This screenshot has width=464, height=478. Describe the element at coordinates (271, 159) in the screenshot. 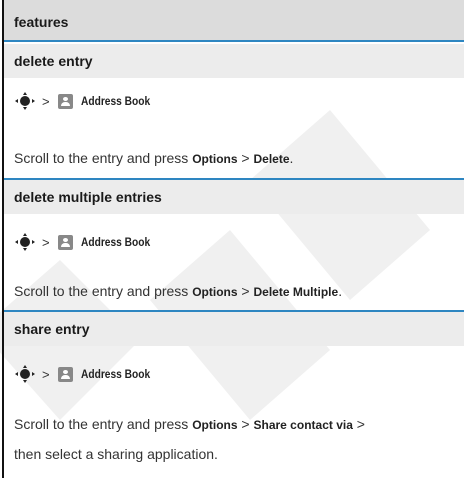

I see `key-delete: Delete` at that location.